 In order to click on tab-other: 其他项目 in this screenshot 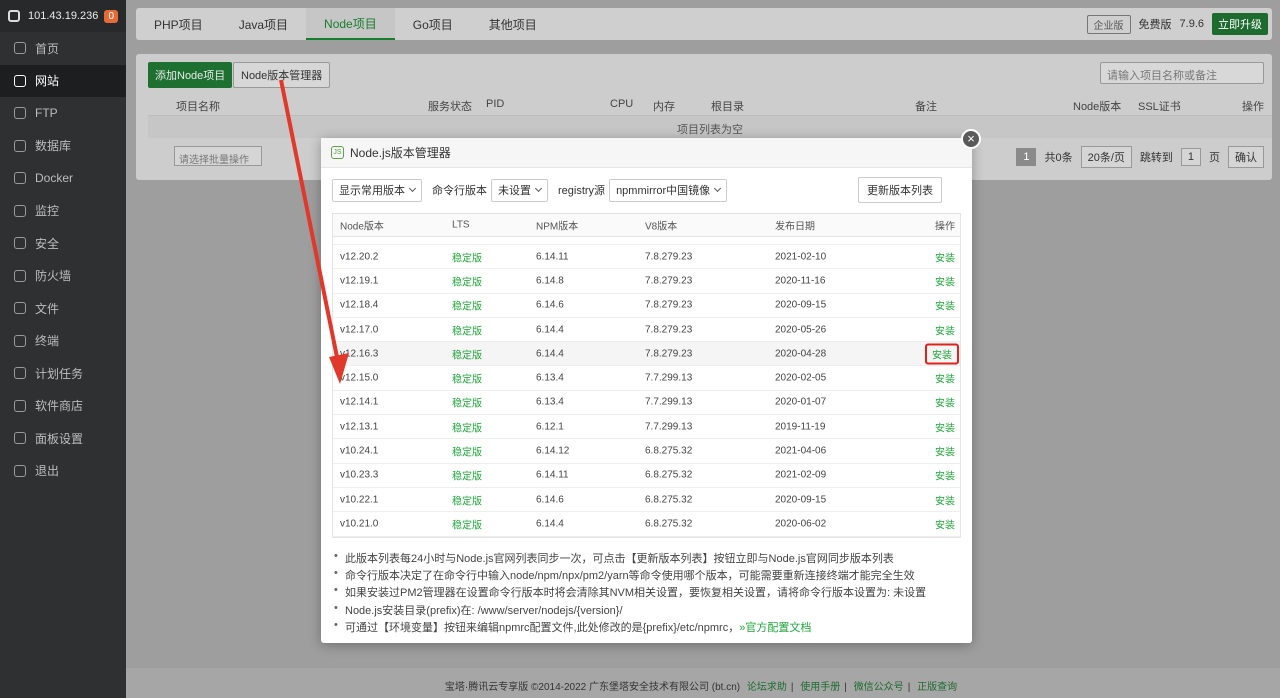, I will do `click(513, 24)`.